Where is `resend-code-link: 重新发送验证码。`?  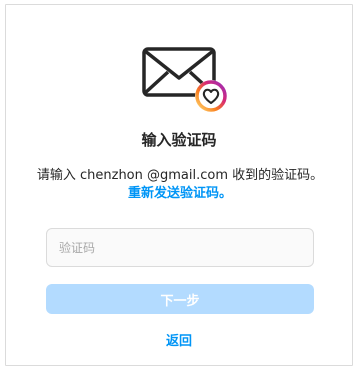
resend-code-link: 重新发送验证码。 is located at coordinates (180, 193).